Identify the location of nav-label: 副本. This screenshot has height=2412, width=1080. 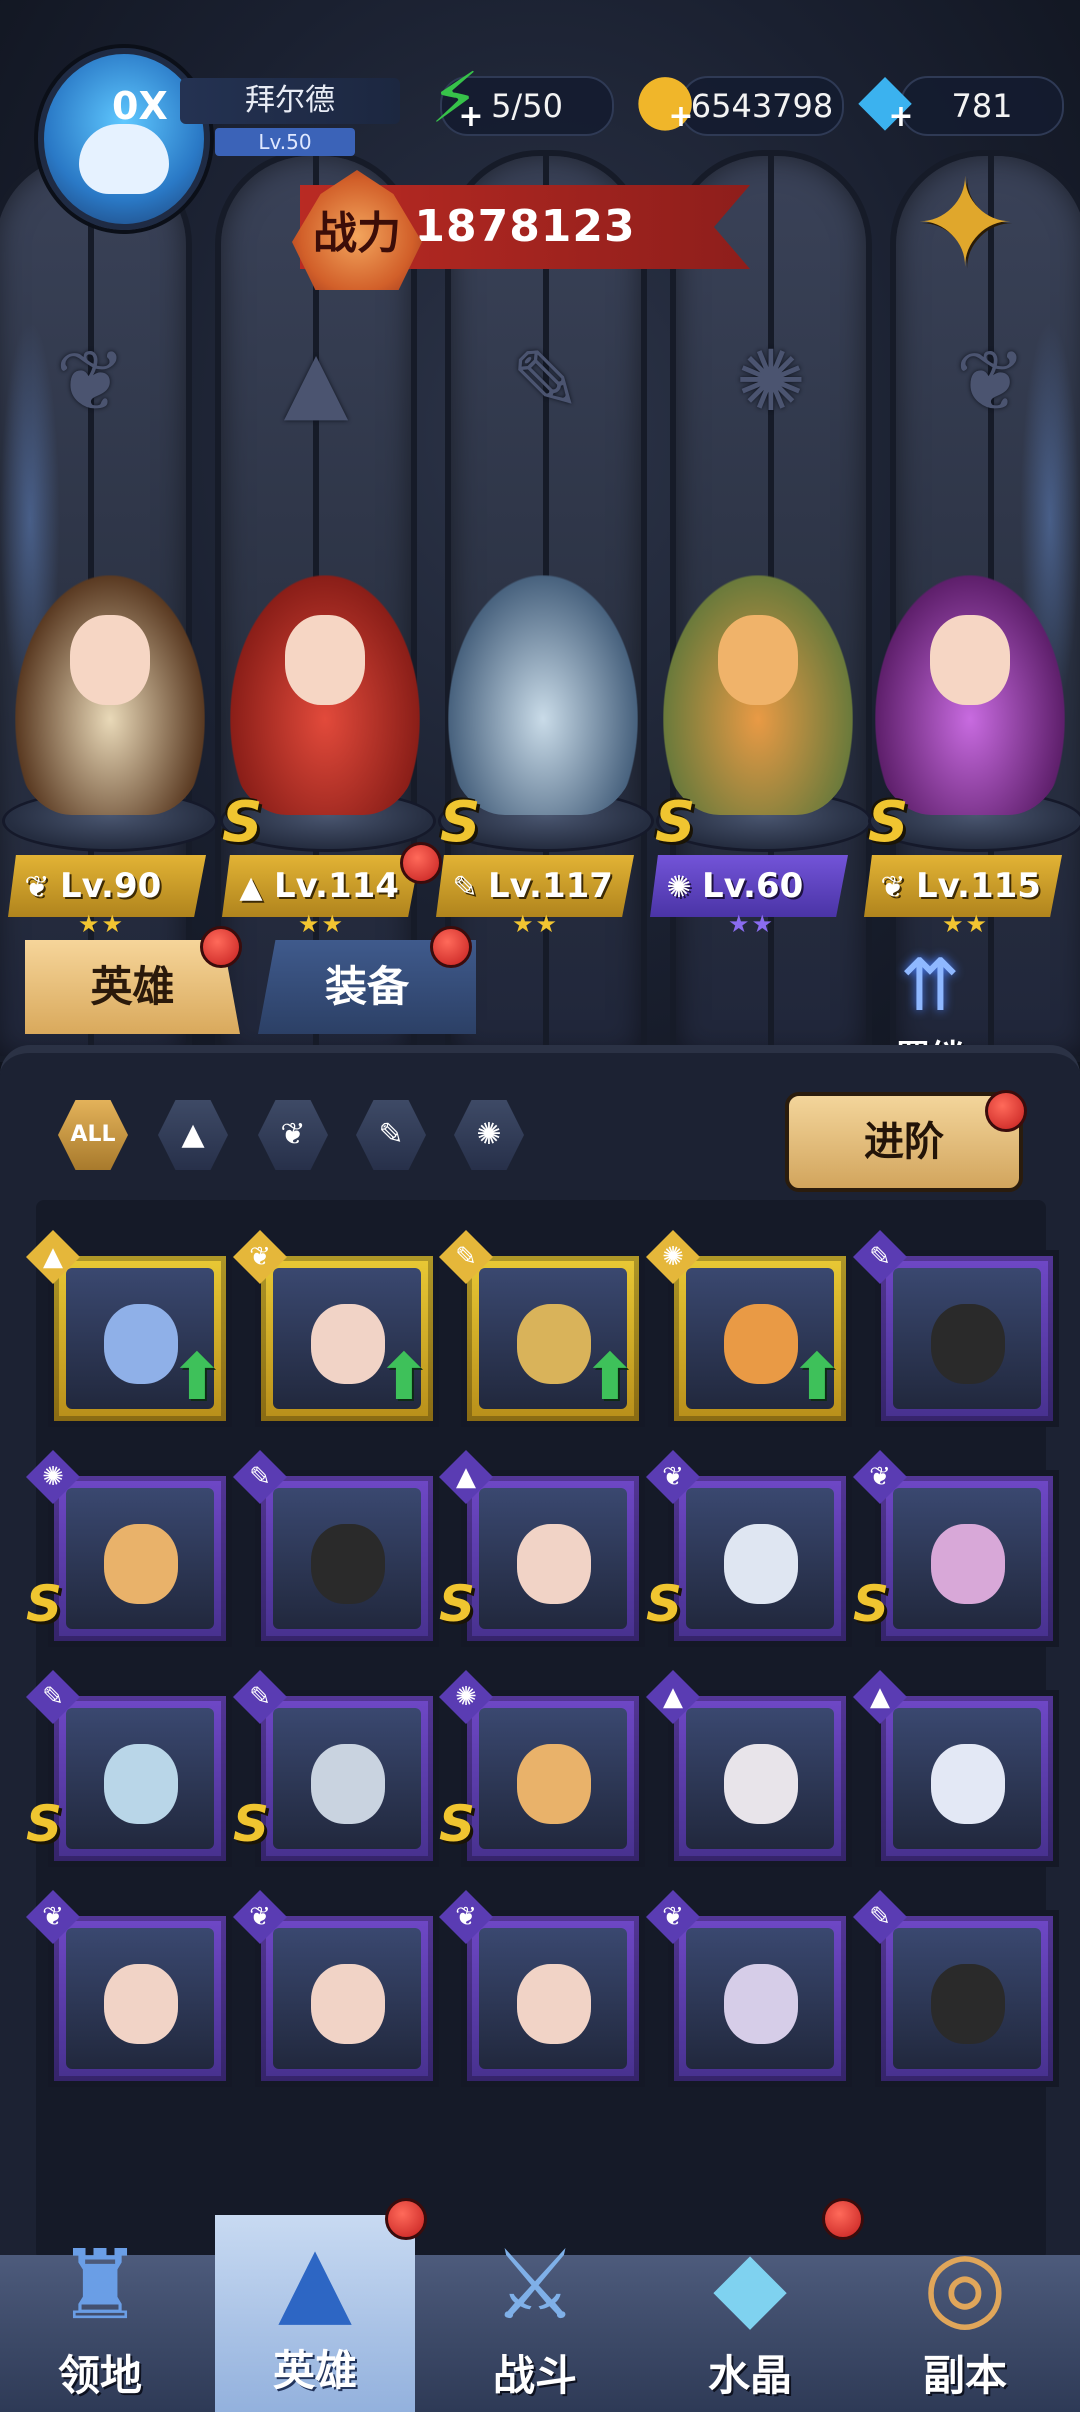
(964, 2375).